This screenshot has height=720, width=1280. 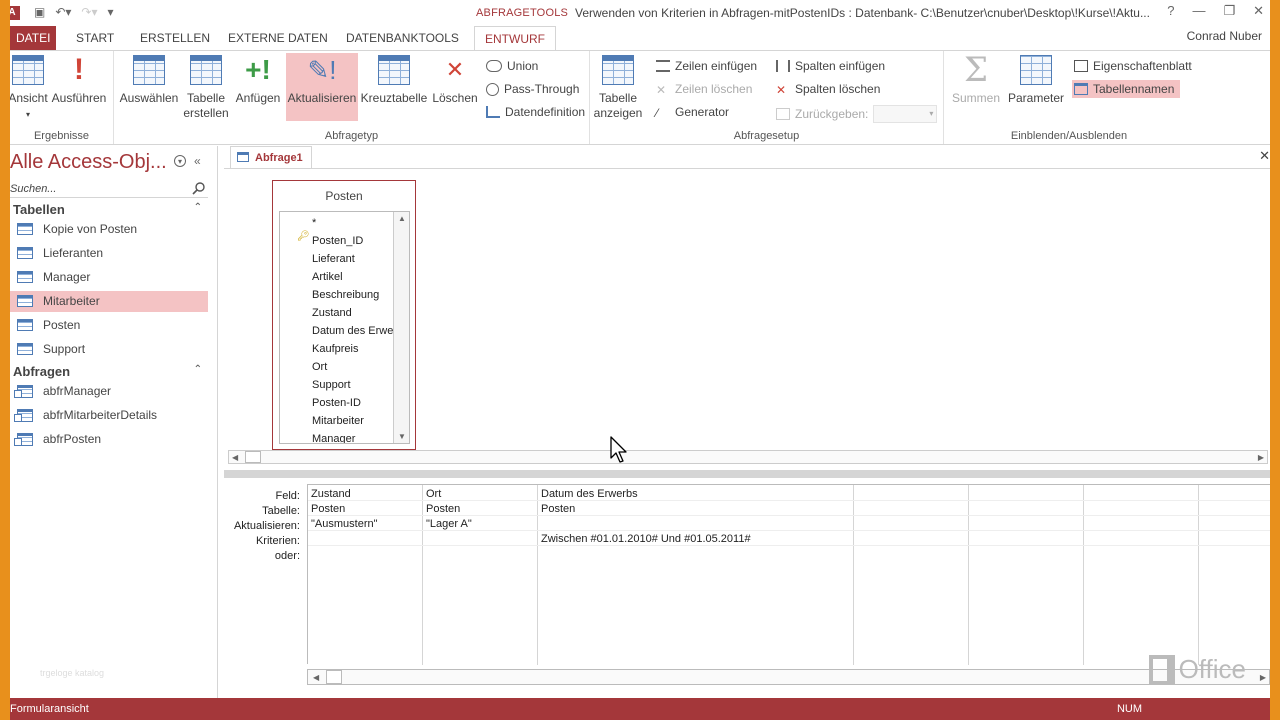 I want to click on nav-section-tabellen: Tabellen ⌃, so click(x=110, y=209).